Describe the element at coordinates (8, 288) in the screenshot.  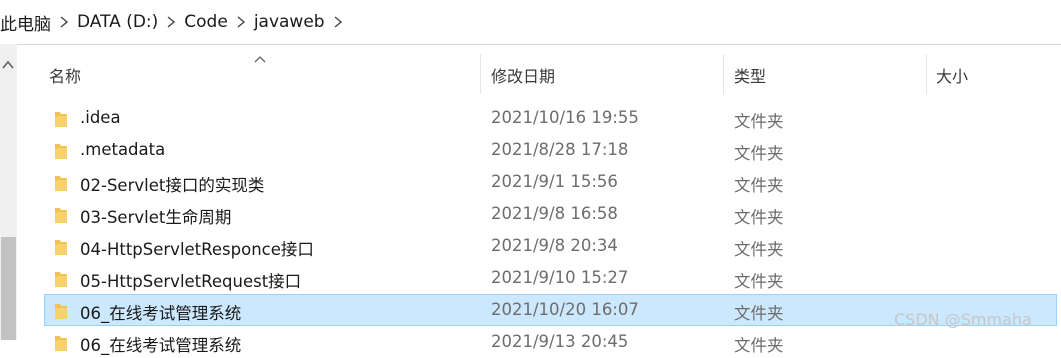
I see `scrollbar-thumb` at that location.